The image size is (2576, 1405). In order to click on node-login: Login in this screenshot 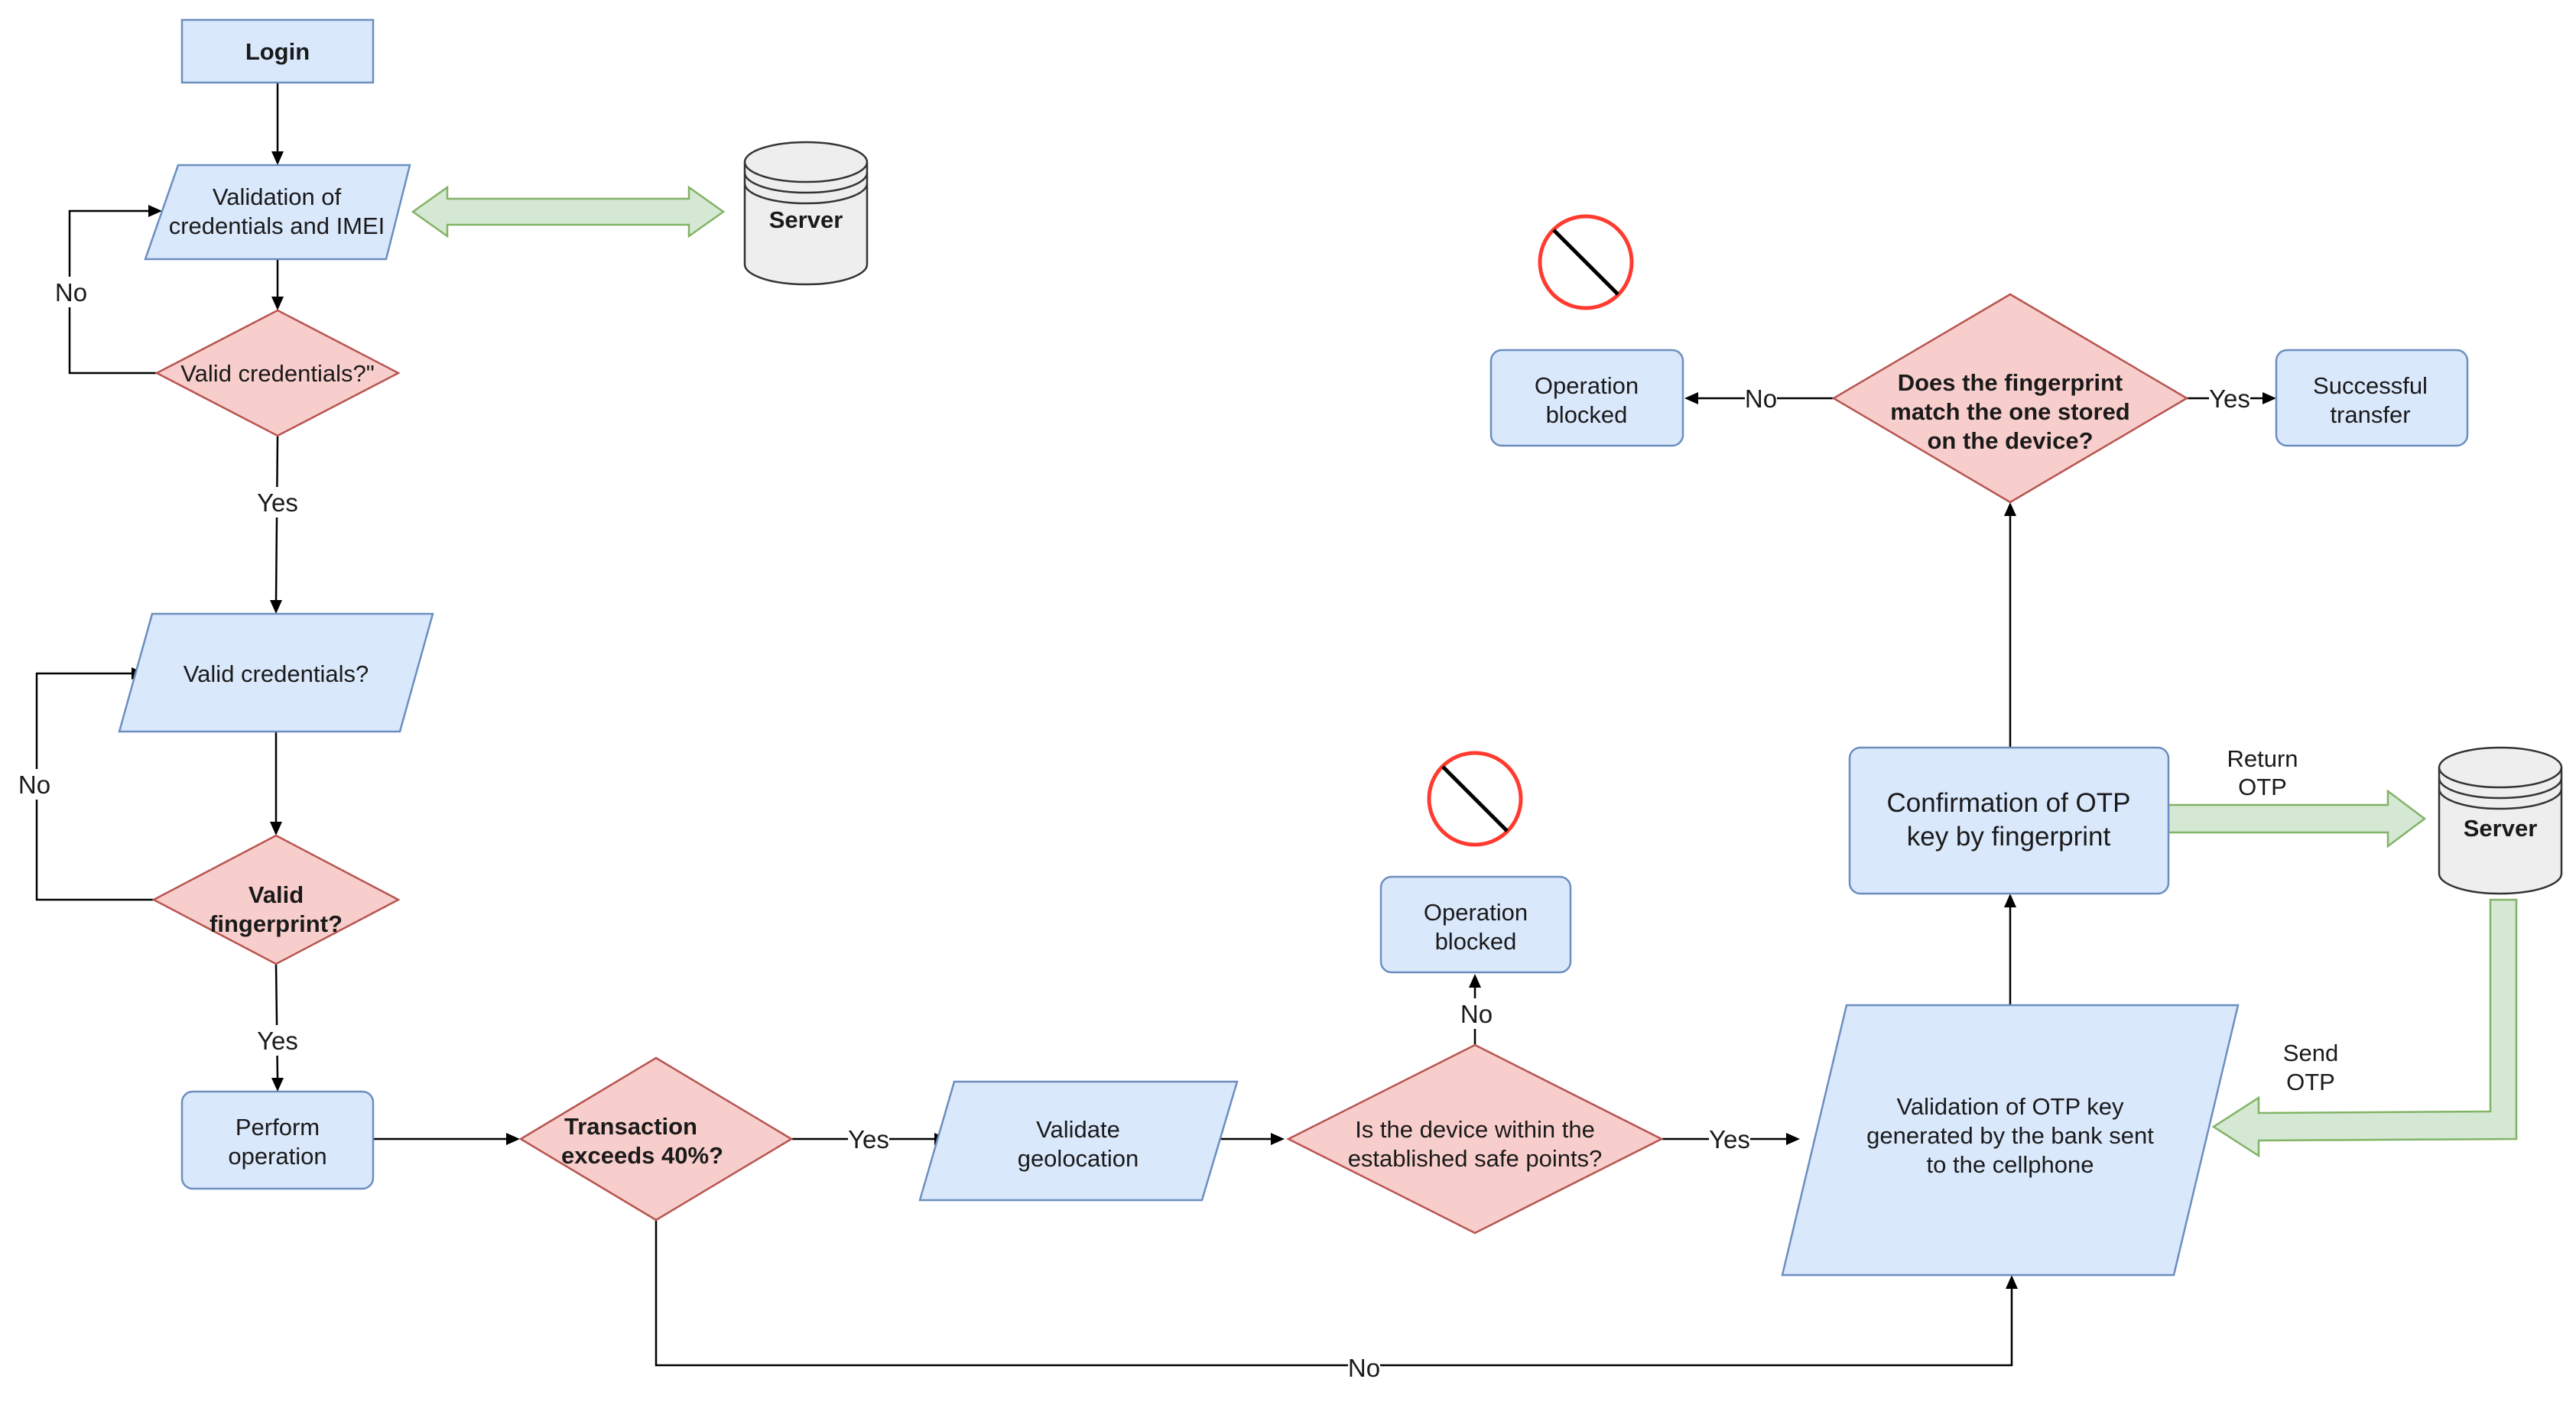, I will do `click(278, 51)`.